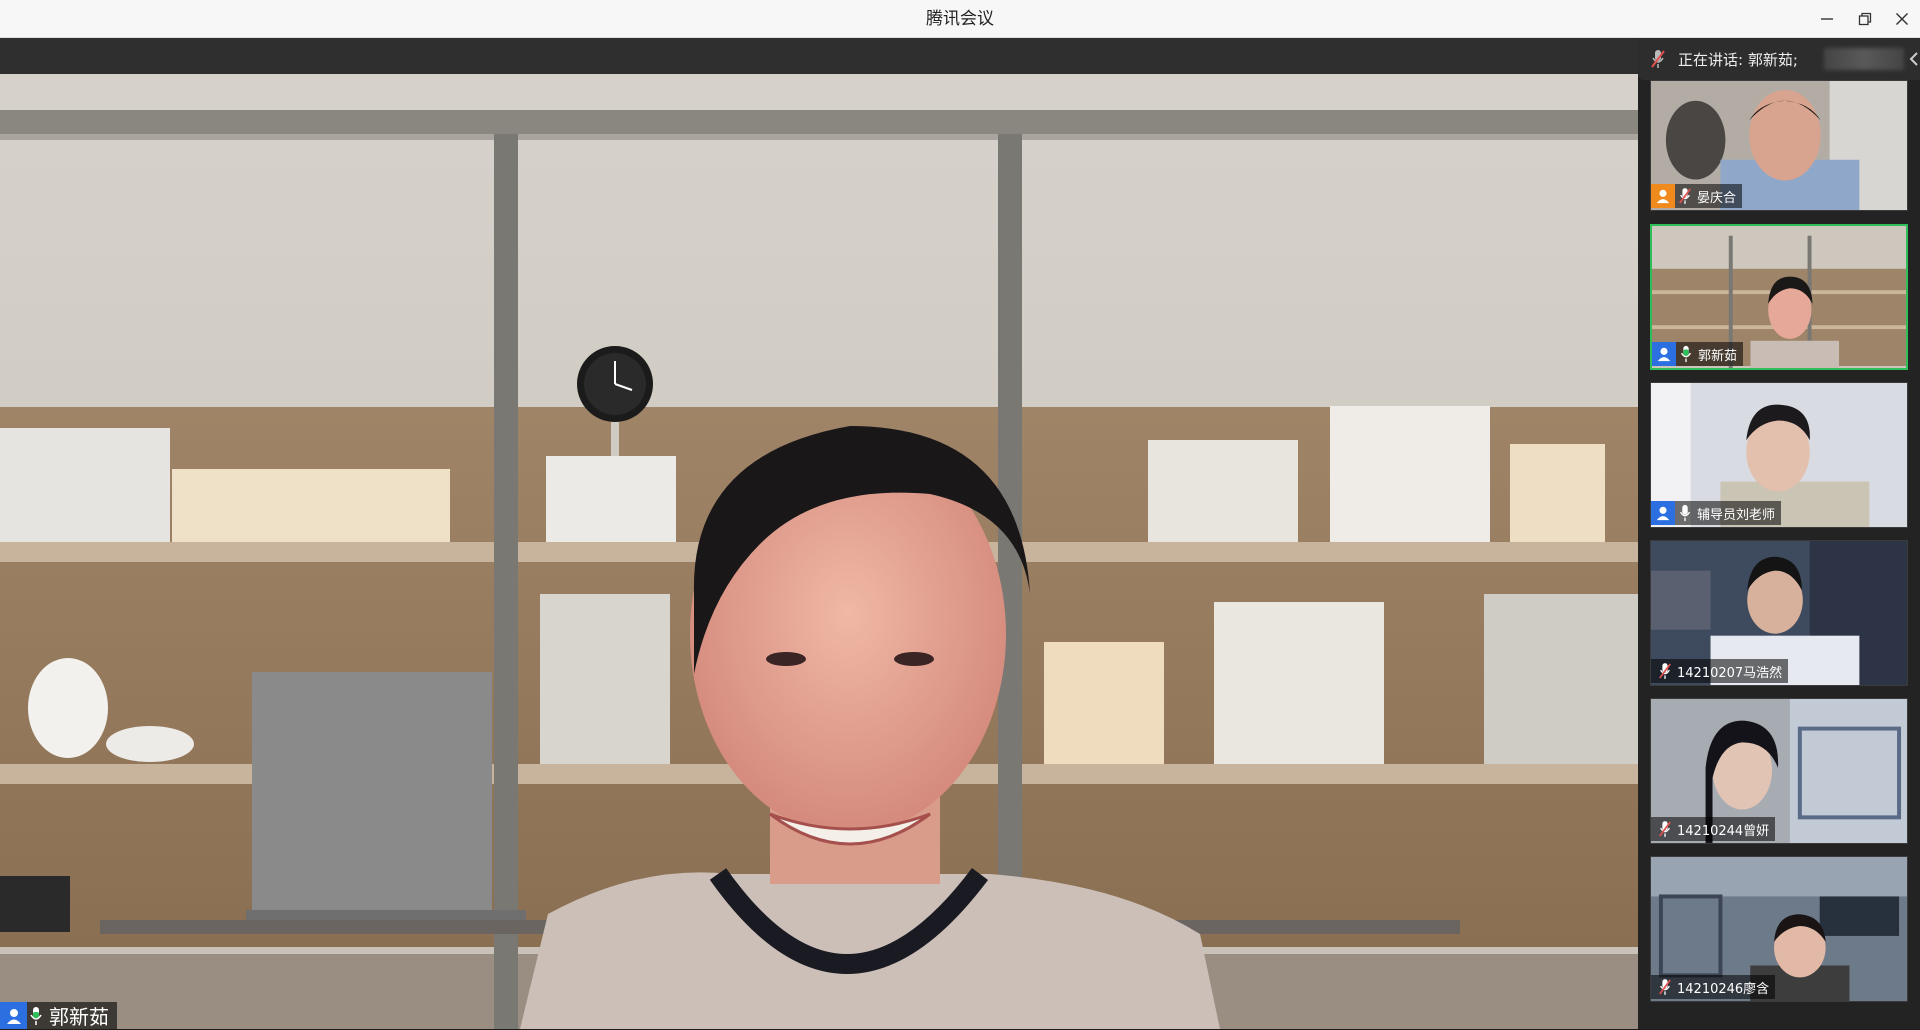 This screenshot has width=1920, height=1030. I want to click on window-title: 腾讯会议, so click(960, 19).